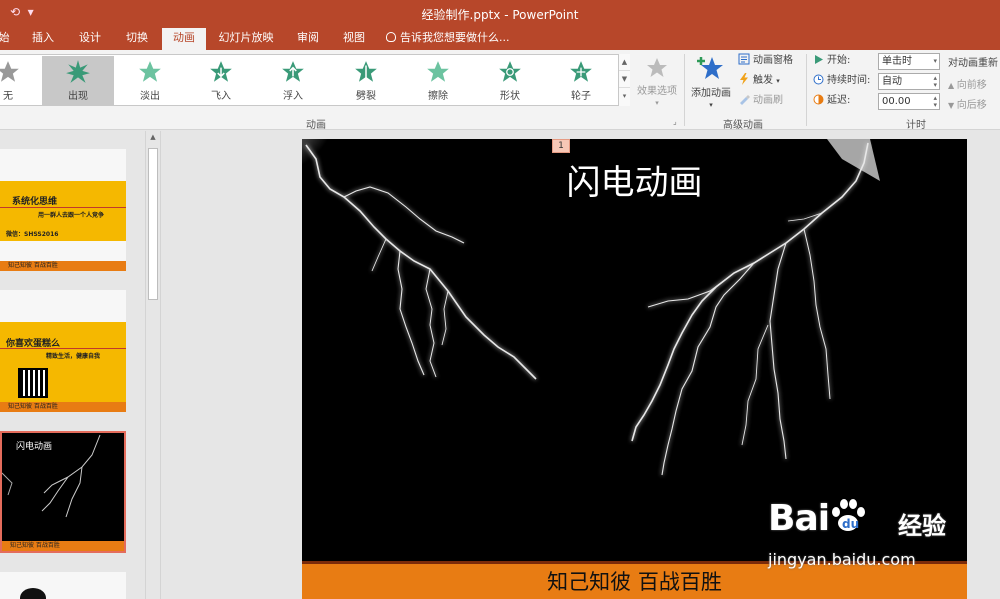 The image size is (1000, 599). Describe the element at coordinates (63, 351) in the screenshot. I see `slide-thumbnail-2: 你喜欢蛋糕么 精致生活，健康自我 知己知彼 百战百胜` at that location.